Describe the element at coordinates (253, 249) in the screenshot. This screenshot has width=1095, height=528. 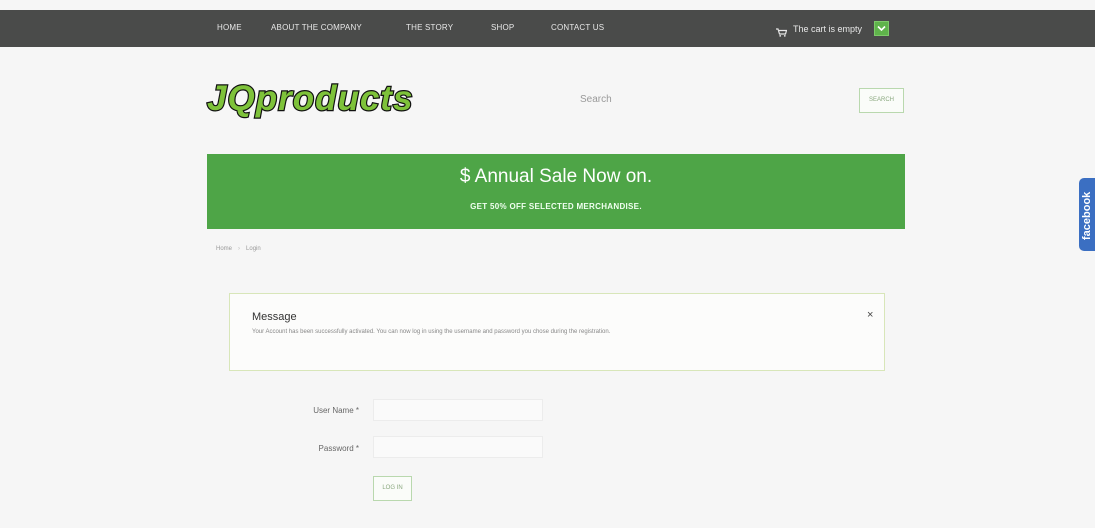
I see `breadcrumb-current: Login` at that location.